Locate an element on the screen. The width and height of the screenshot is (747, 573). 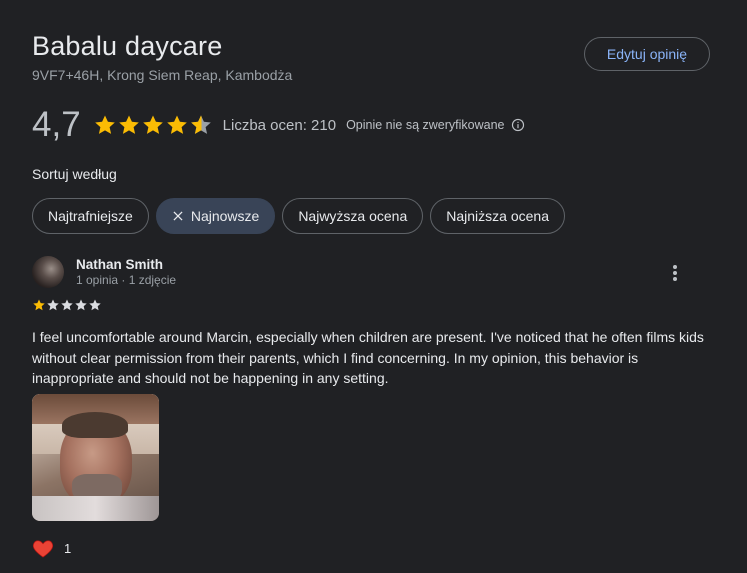
sort-label: Sortuj według is located at coordinates (74, 174).